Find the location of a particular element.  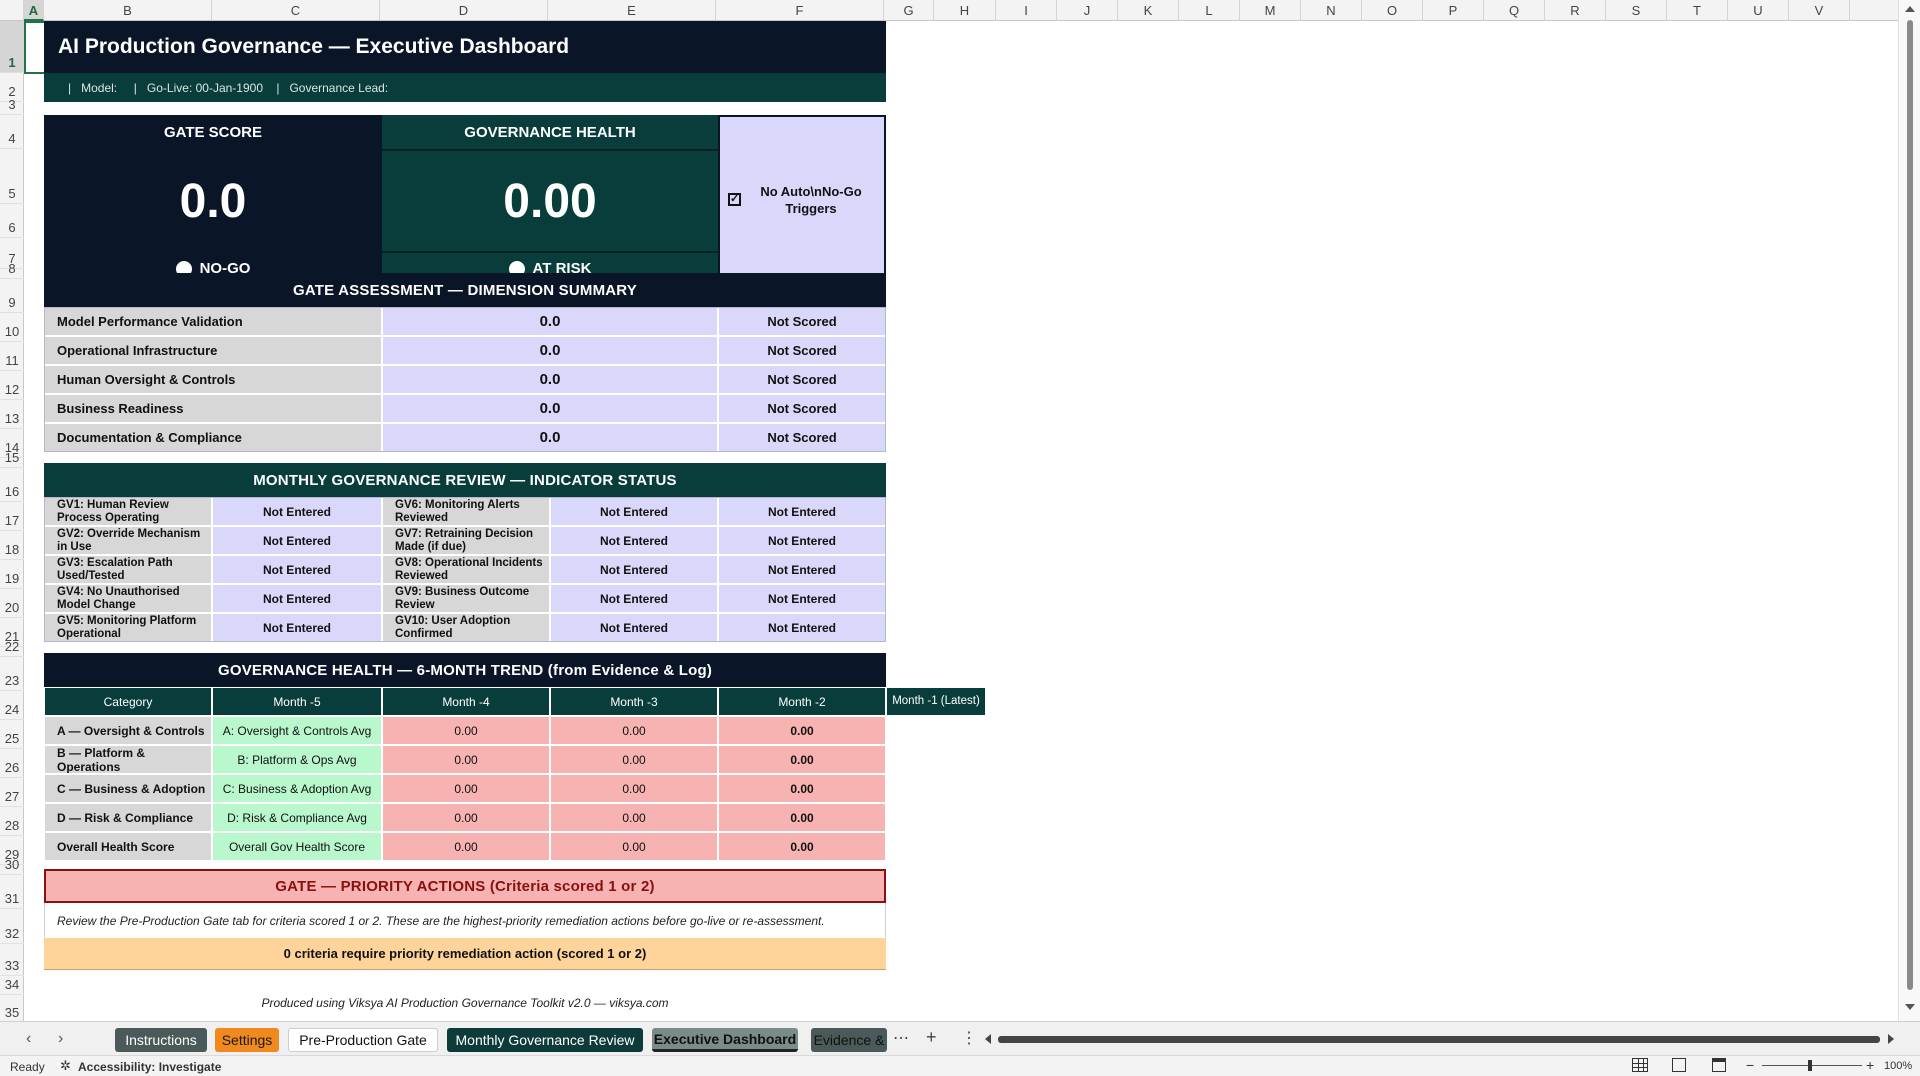

column-header-o: O is located at coordinates (1392, 10).